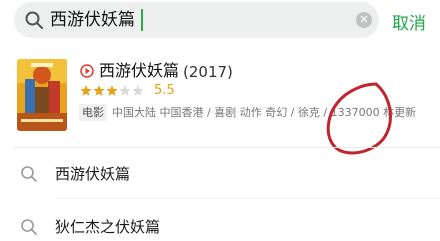 The image size is (440, 241). Describe the element at coordinates (409, 21) in the screenshot. I see `cancel-button: 取消` at that location.